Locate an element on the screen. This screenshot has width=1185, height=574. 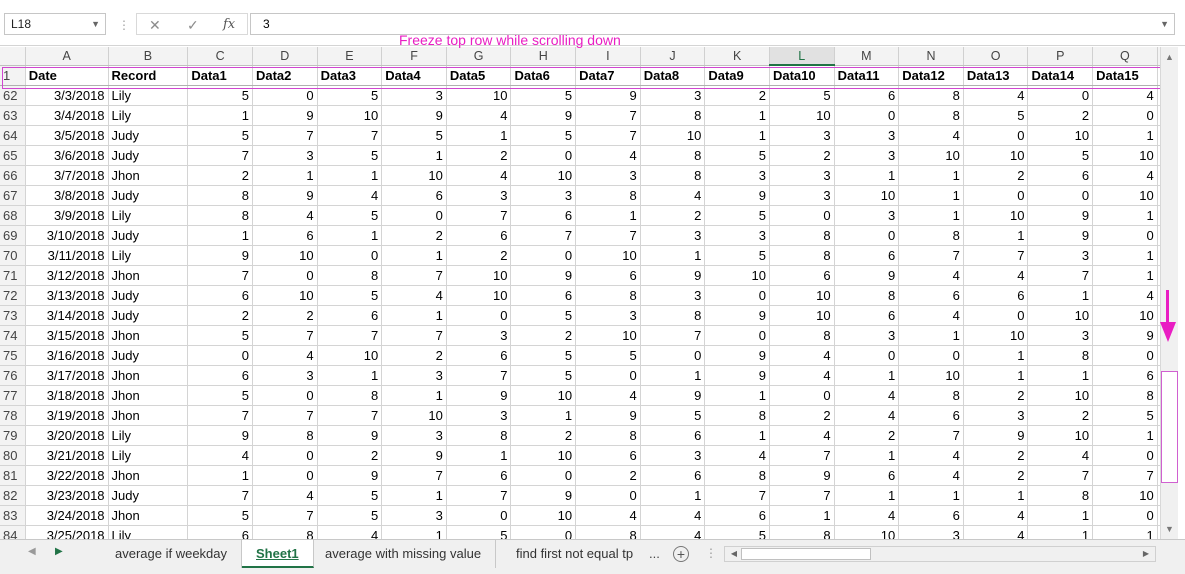
column-header-b: B is located at coordinates (148, 56).